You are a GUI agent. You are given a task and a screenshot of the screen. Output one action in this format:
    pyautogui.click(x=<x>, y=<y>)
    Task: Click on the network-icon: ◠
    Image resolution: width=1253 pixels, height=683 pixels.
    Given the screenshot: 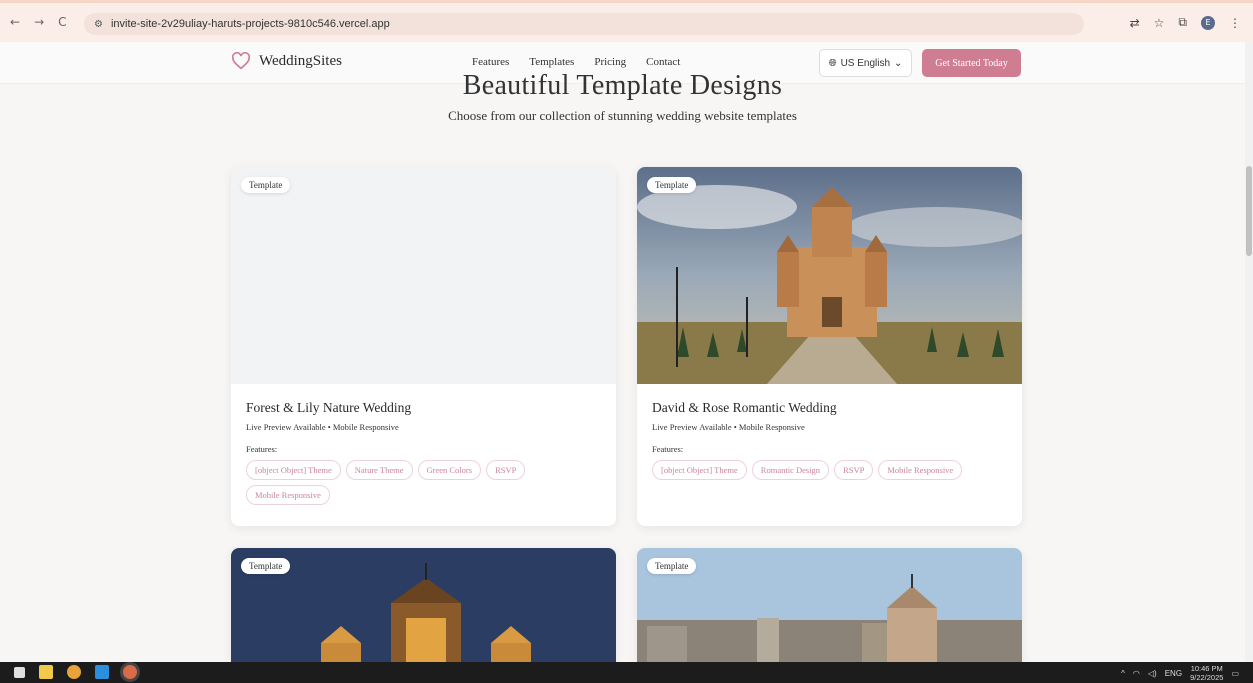 What is the action you would take?
    pyautogui.click(x=1136, y=673)
    